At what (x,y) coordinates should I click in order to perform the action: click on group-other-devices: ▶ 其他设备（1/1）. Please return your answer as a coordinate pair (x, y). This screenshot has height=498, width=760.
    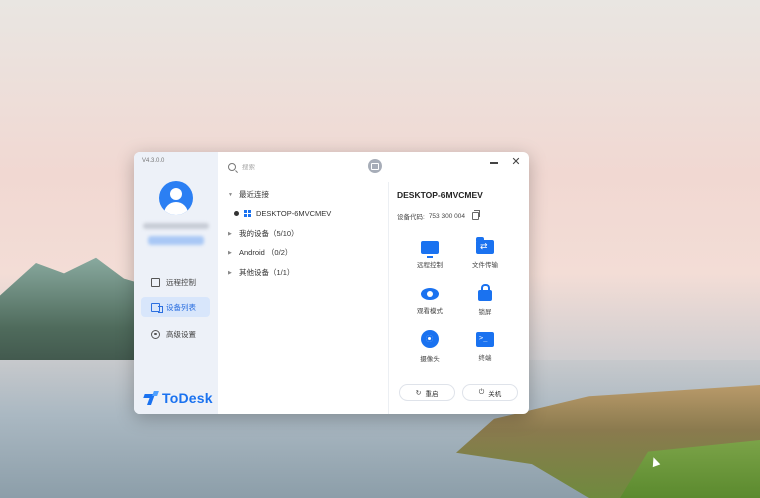
    Looking at the image, I should click on (261, 272).